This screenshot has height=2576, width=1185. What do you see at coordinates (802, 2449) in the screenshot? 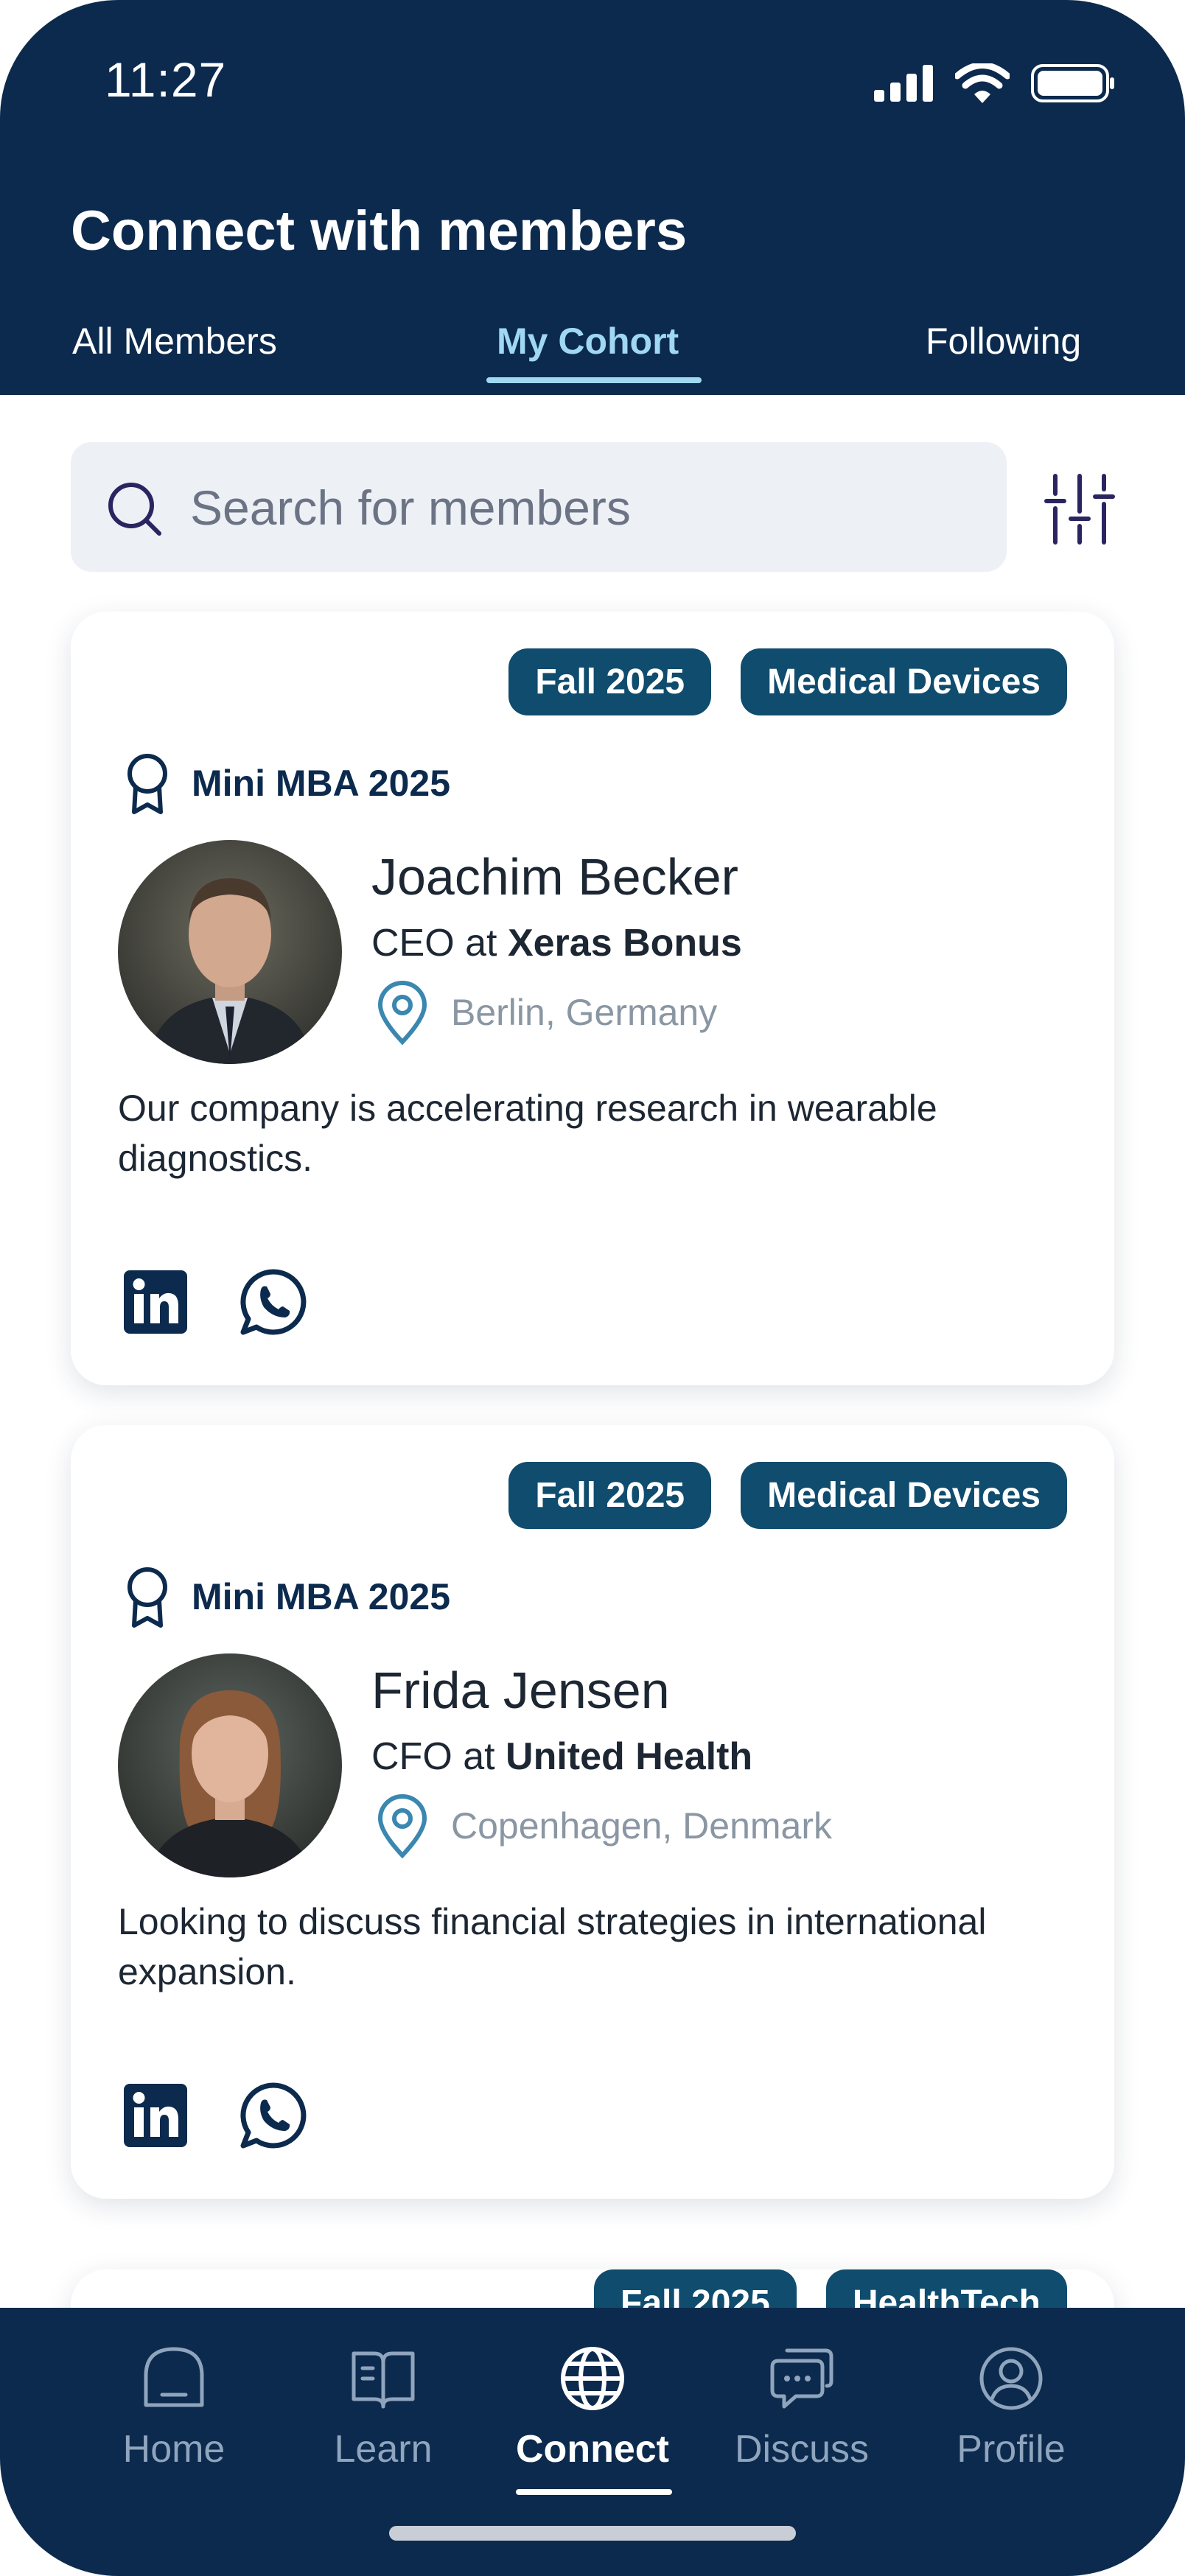
I see `nav-label: Discuss` at bounding box center [802, 2449].